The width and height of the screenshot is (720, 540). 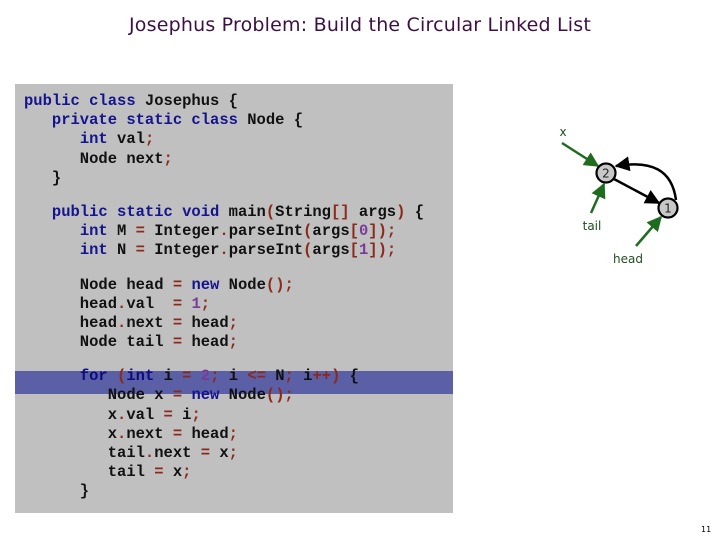 What do you see at coordinates (580, 154) in the screenshot?
I see `x-pointer-arrow` at bounding box center [580, 154].